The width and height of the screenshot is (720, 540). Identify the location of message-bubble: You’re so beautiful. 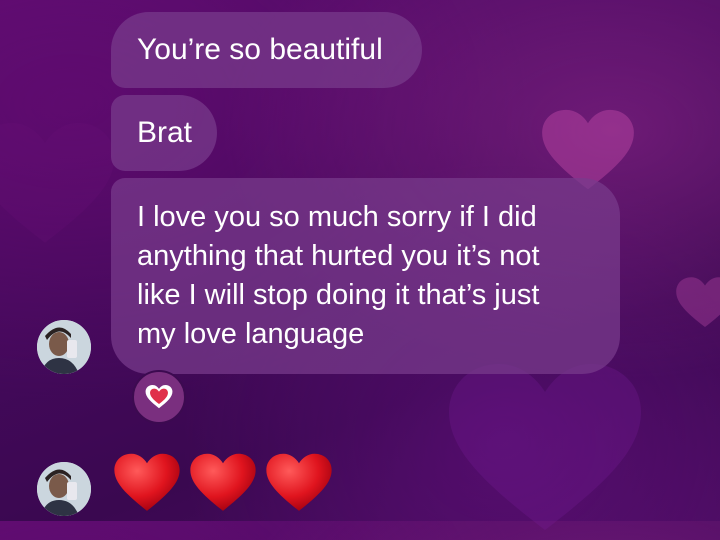
(266, 50).